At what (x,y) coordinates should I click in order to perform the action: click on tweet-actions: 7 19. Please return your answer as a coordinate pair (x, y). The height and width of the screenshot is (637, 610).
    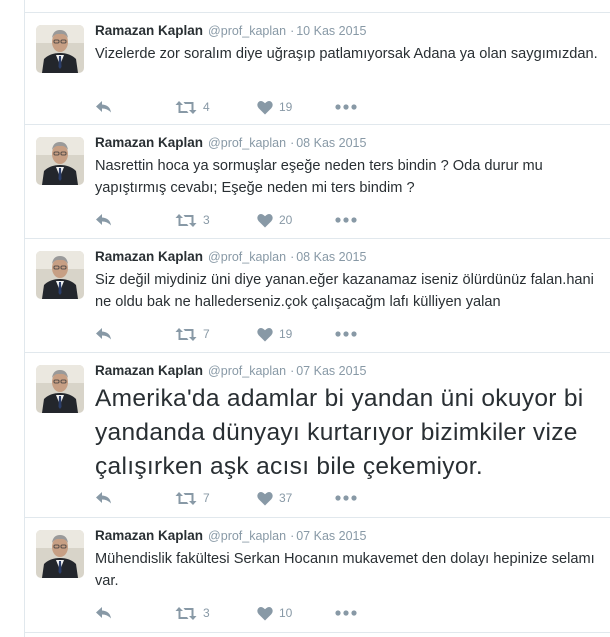
    Looking at the image, I should click on (245, 334).